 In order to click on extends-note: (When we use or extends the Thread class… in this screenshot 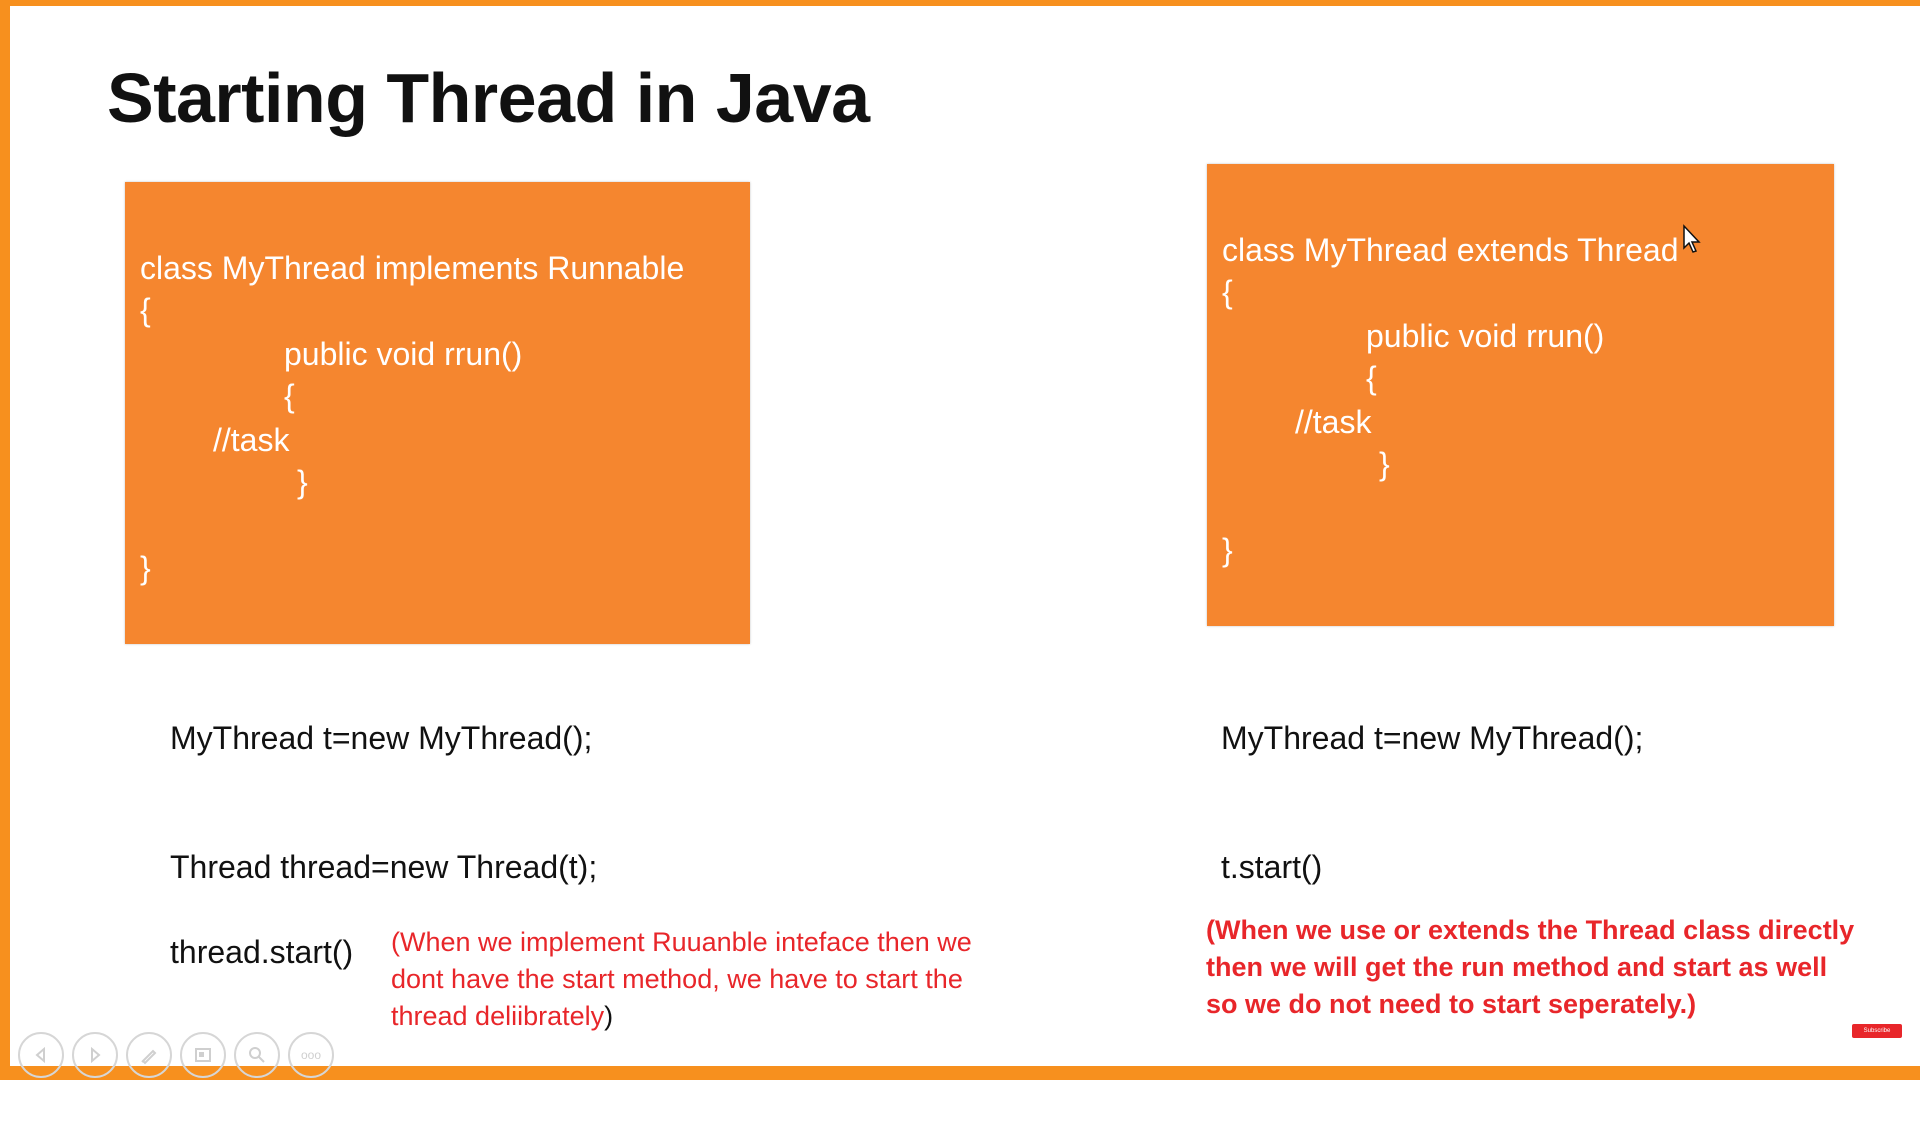, I will do `click(1530, 967)`.